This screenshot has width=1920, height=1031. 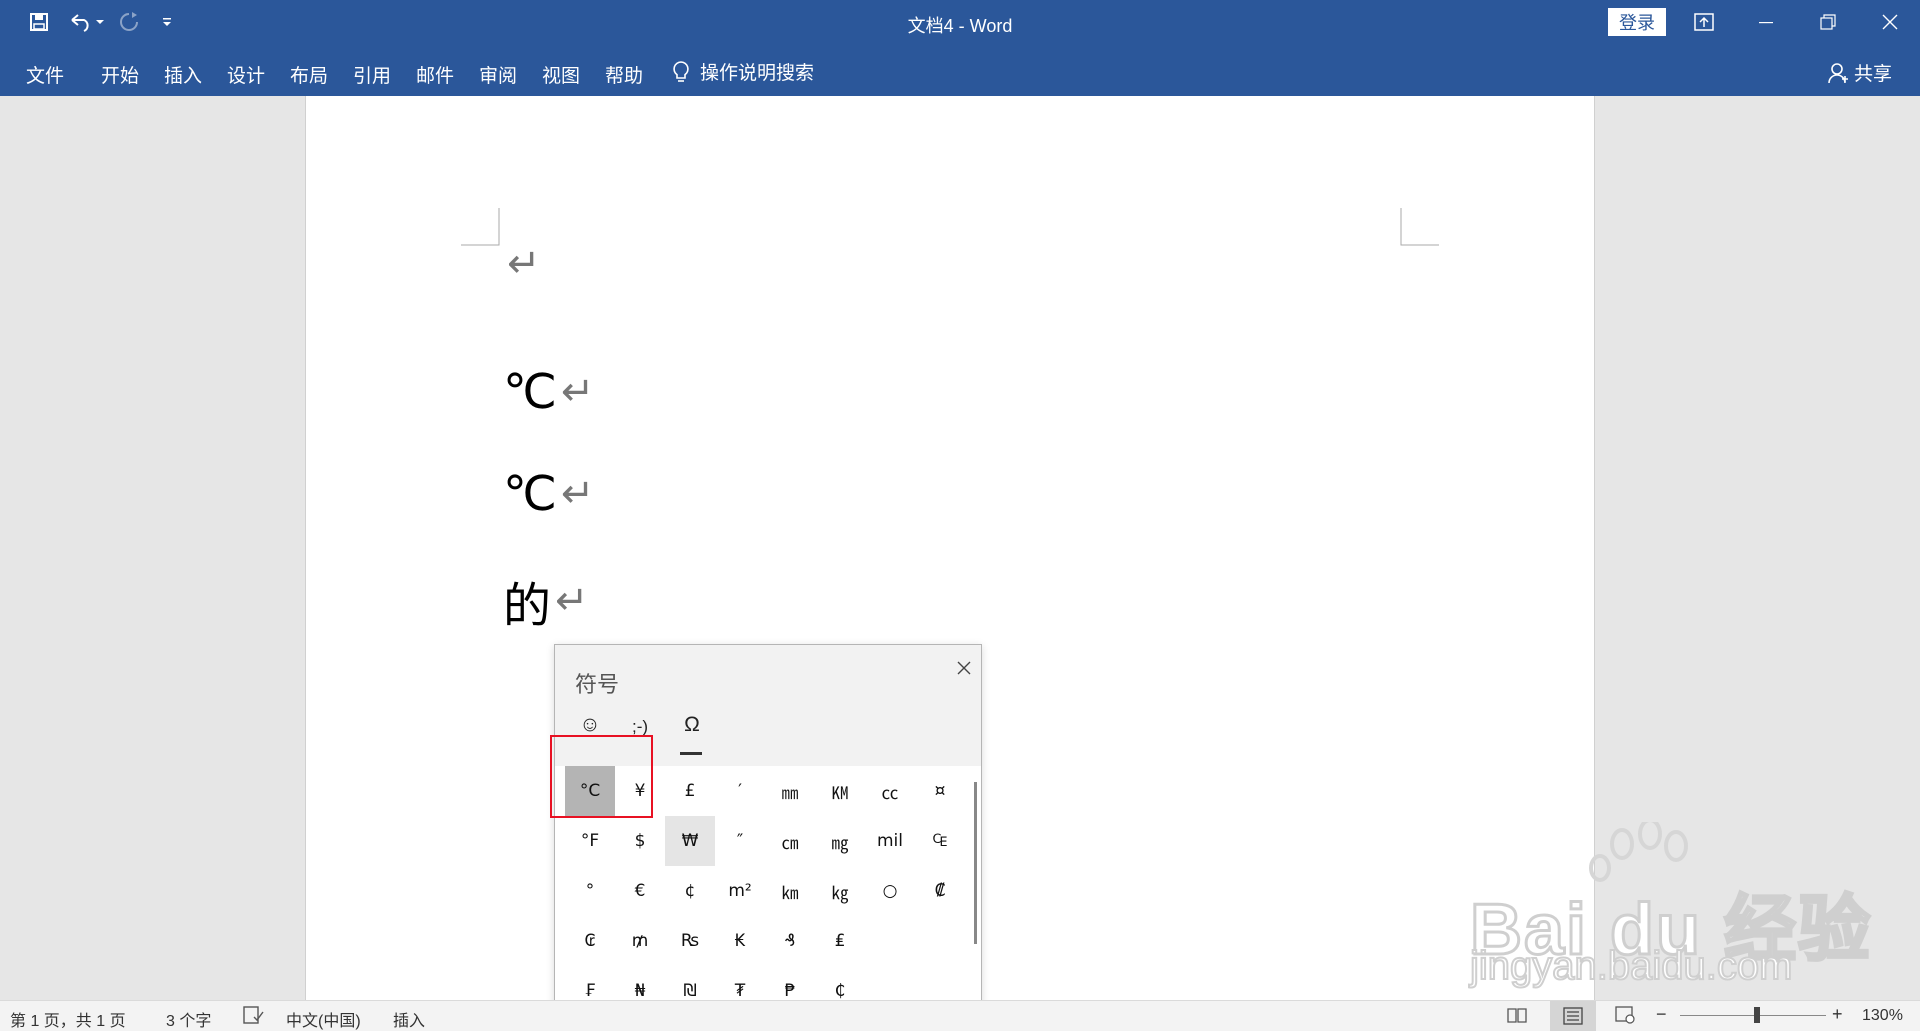 What do you see at coordinates (1837, 1014) in the screenshot?
I see `zoom-in-icon: +` at bounding box center [1837, 1014].